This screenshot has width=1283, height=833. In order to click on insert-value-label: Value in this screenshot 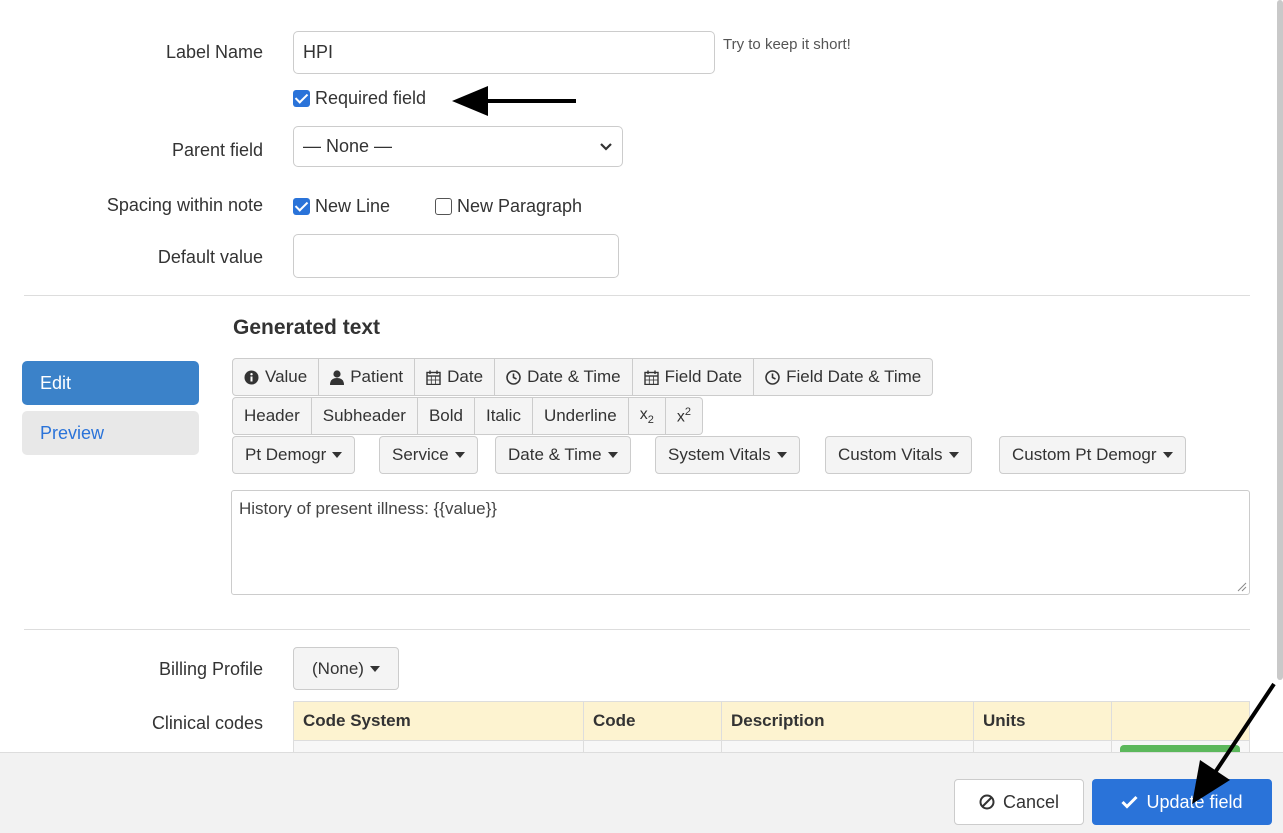, I will do `click(286, 376)`.